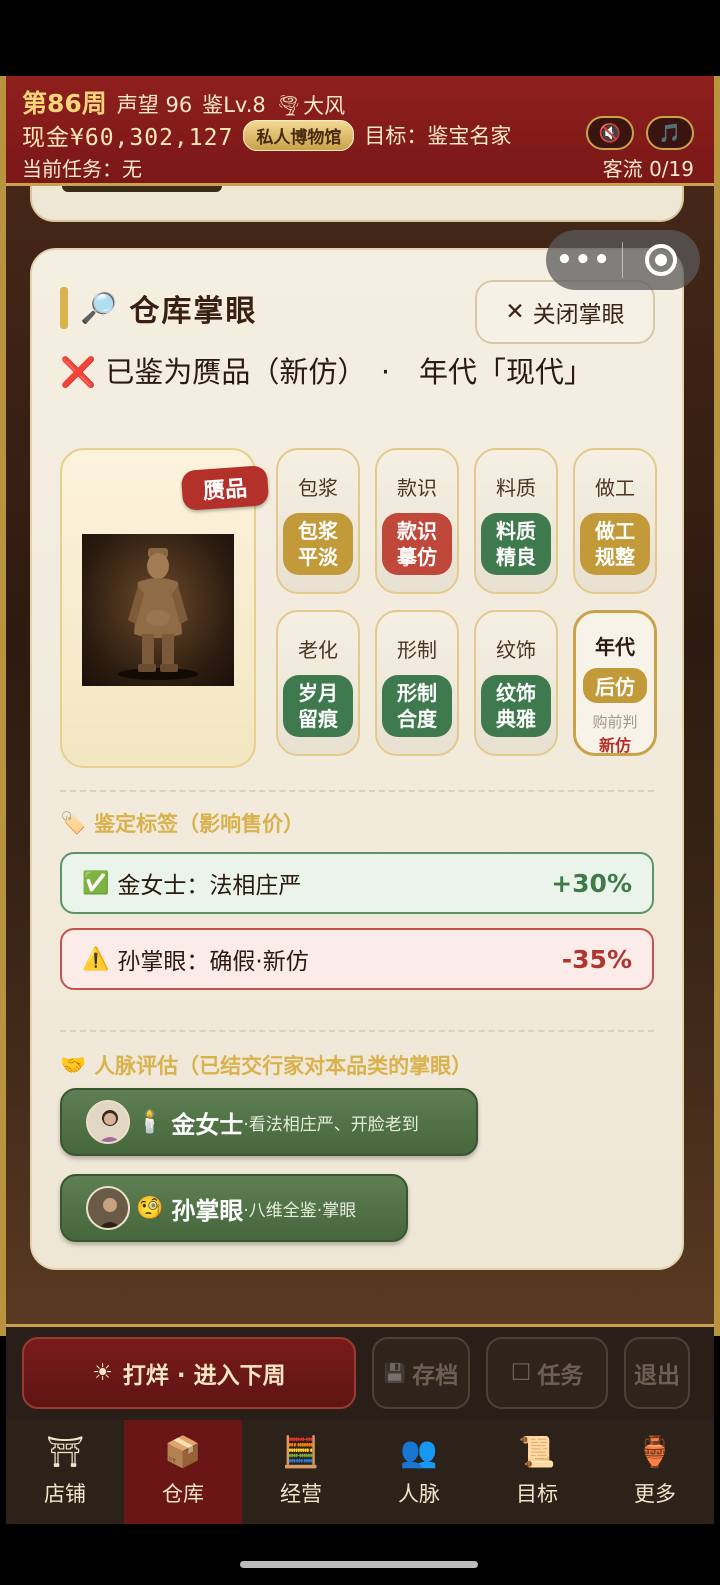 Image resolution: width=720 pixels, height=1585 pixels. Describe the element at coordinates (225, 488) in the screenshot. I see `fake-badge: 赝品` at that location.